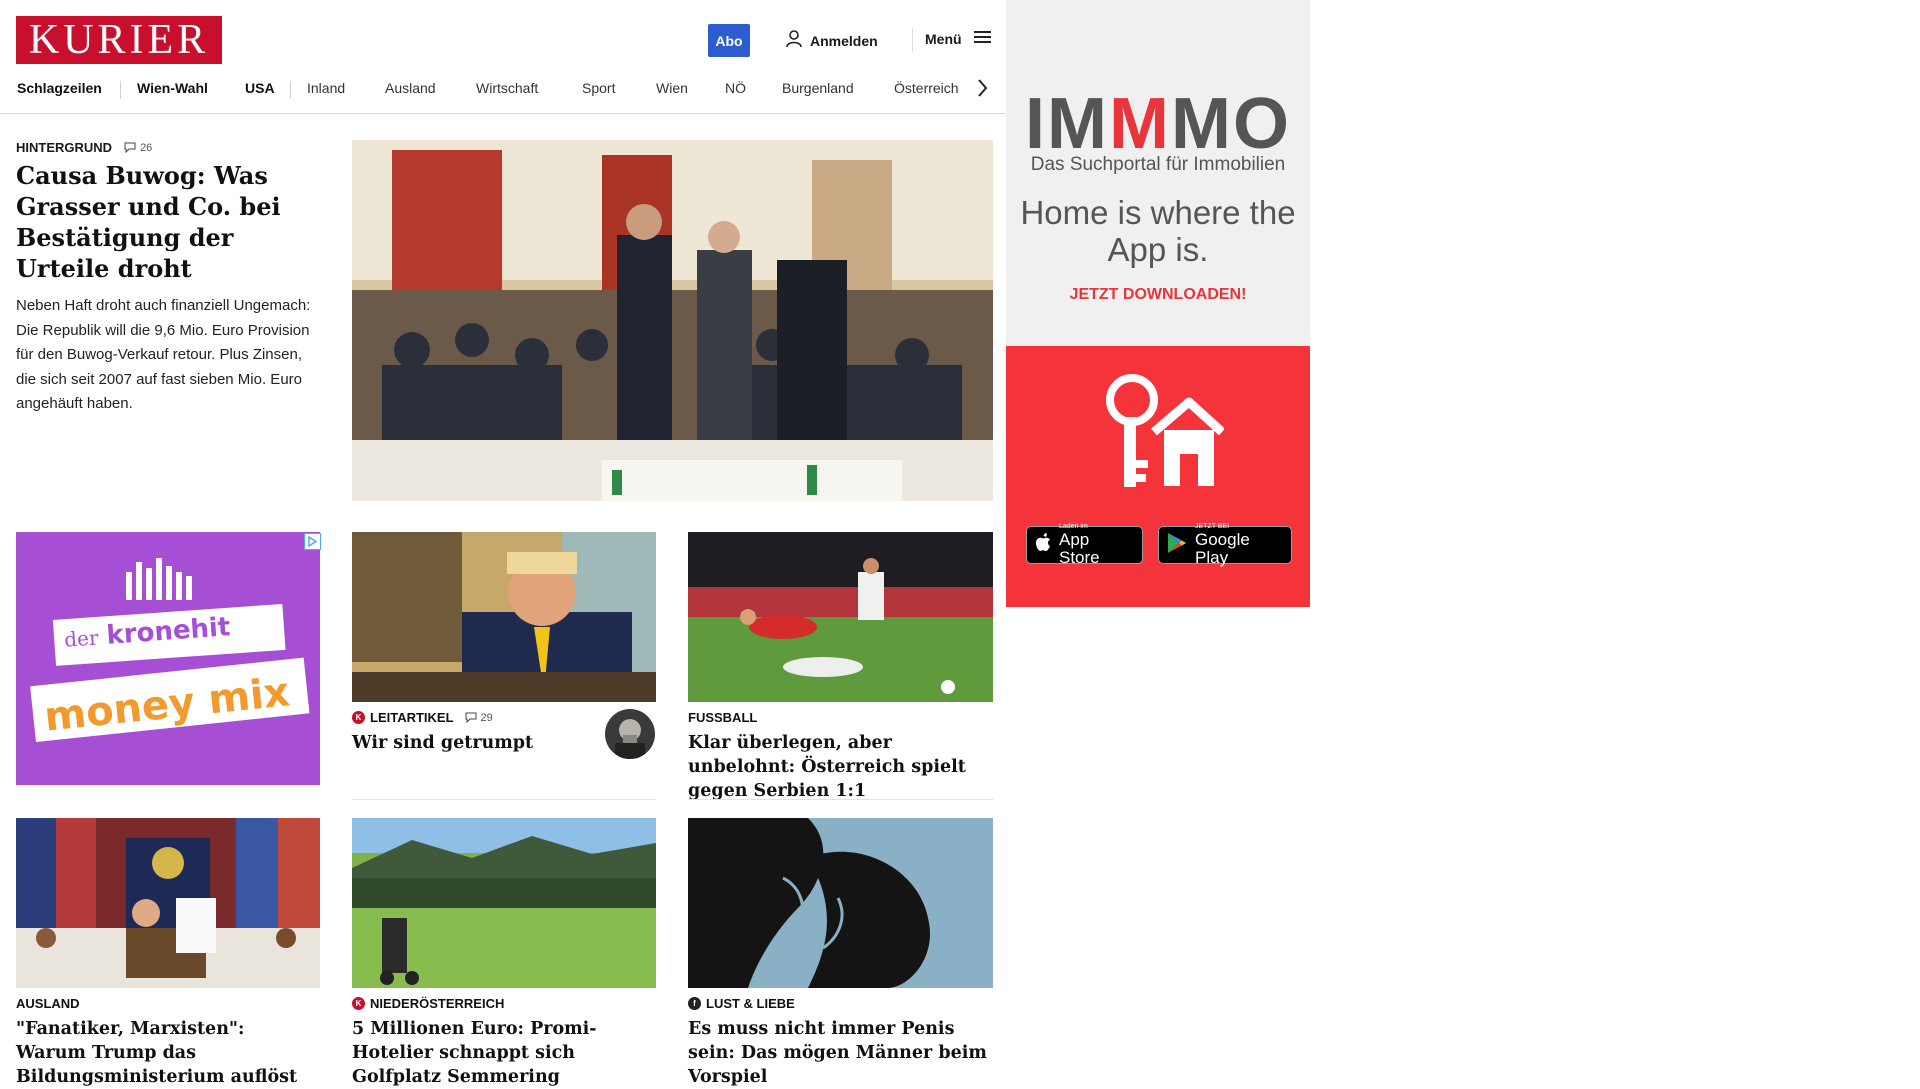  I want to click on google-play-big: Google Play, so click(1222, 548).